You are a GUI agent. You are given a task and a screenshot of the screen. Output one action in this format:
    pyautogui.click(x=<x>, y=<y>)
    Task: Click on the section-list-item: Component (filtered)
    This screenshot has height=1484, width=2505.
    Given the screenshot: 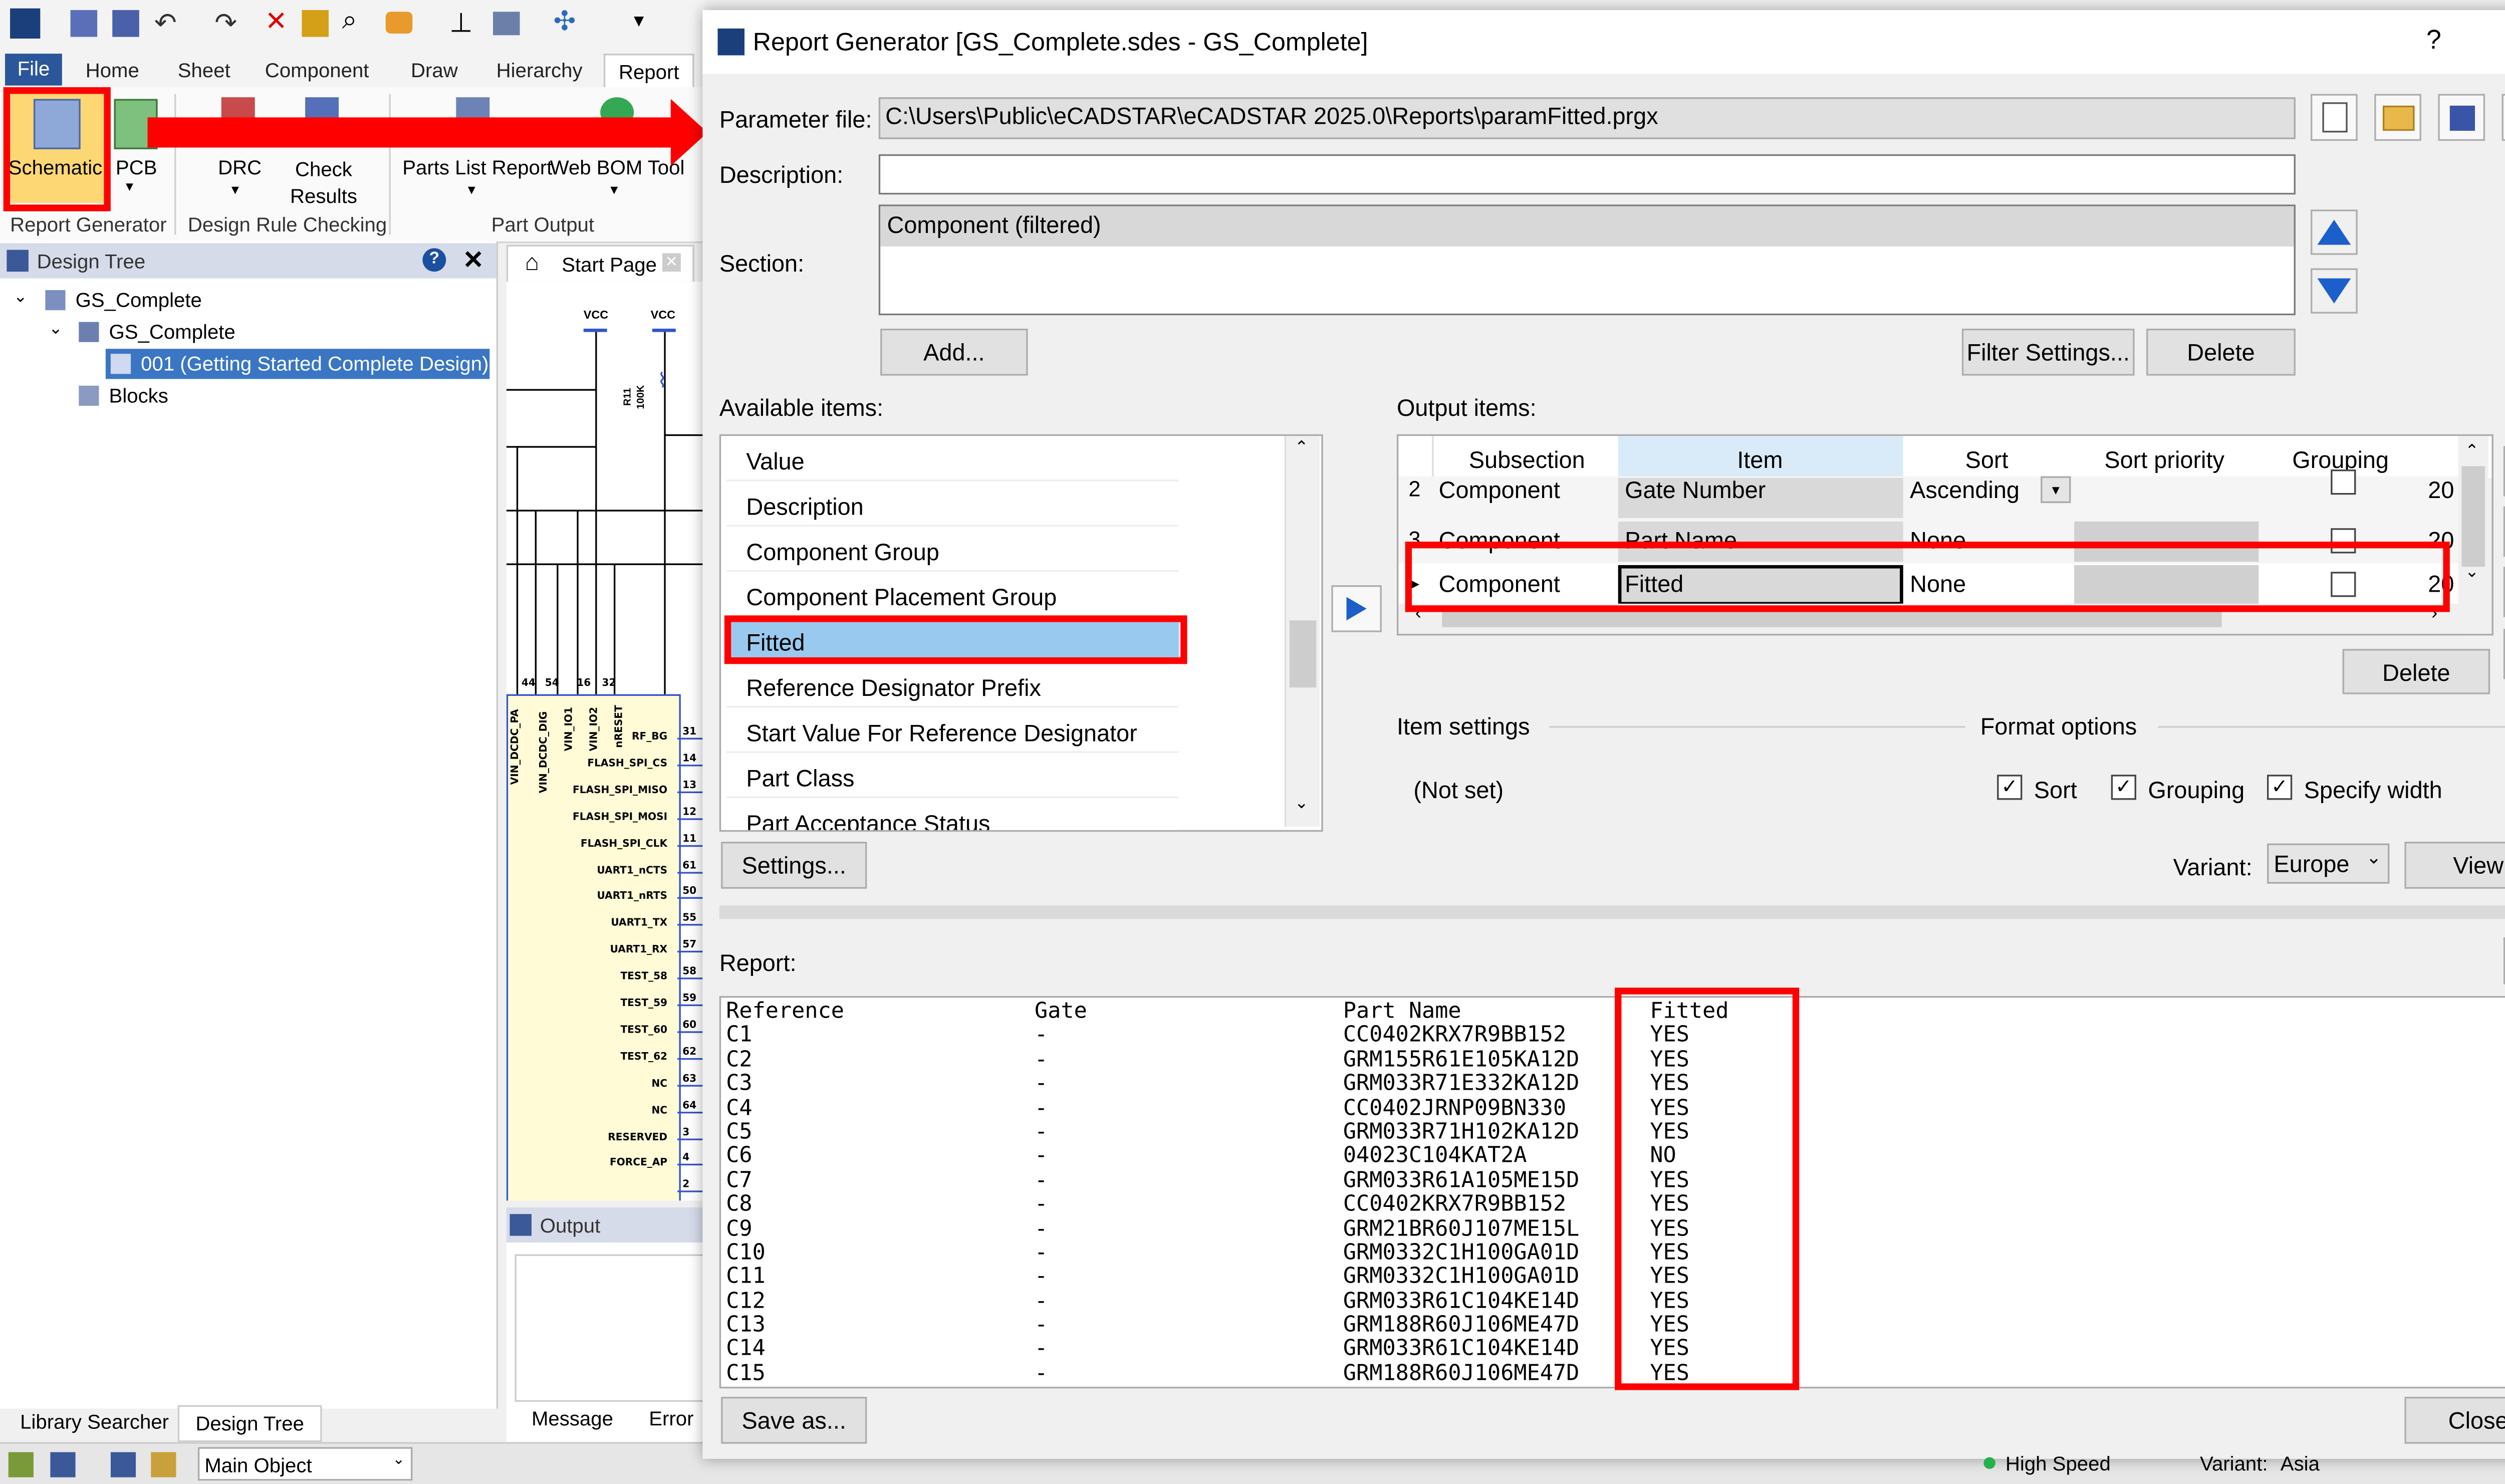 What is the action you would take?
    pyautogui.click(x=1587, y=226)
    